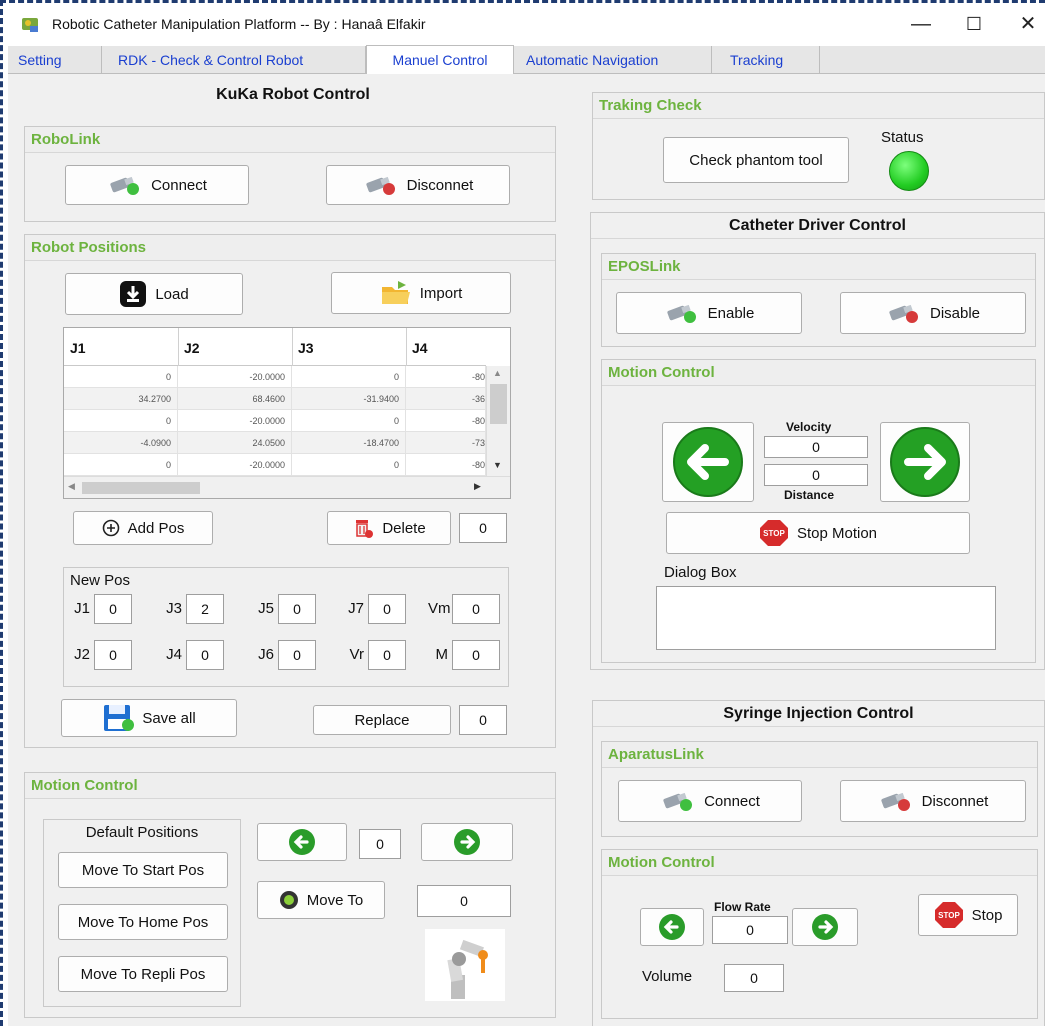 This screenshot has width=1045, height=1026. Describe the element at coordinates (82, 654) in the screenshot. I see `newpos-j2-label: J2` at that location.